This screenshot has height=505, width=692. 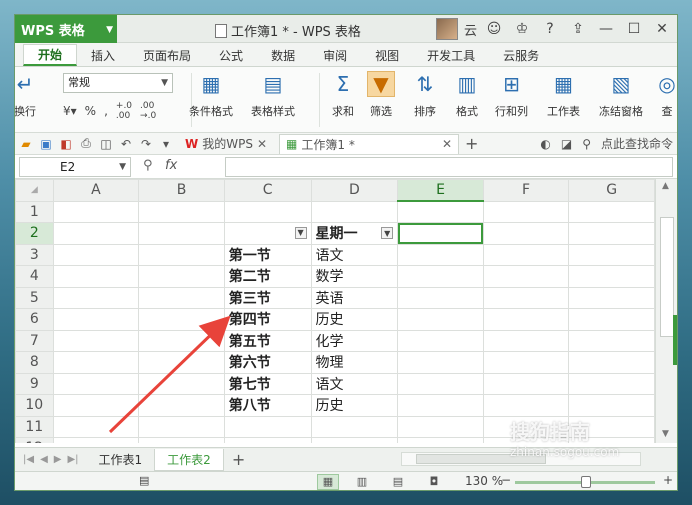 What do you see at coordinates (440, 233) in the screenshot?
I see `selected-cell` at bounding box center [440, 233].